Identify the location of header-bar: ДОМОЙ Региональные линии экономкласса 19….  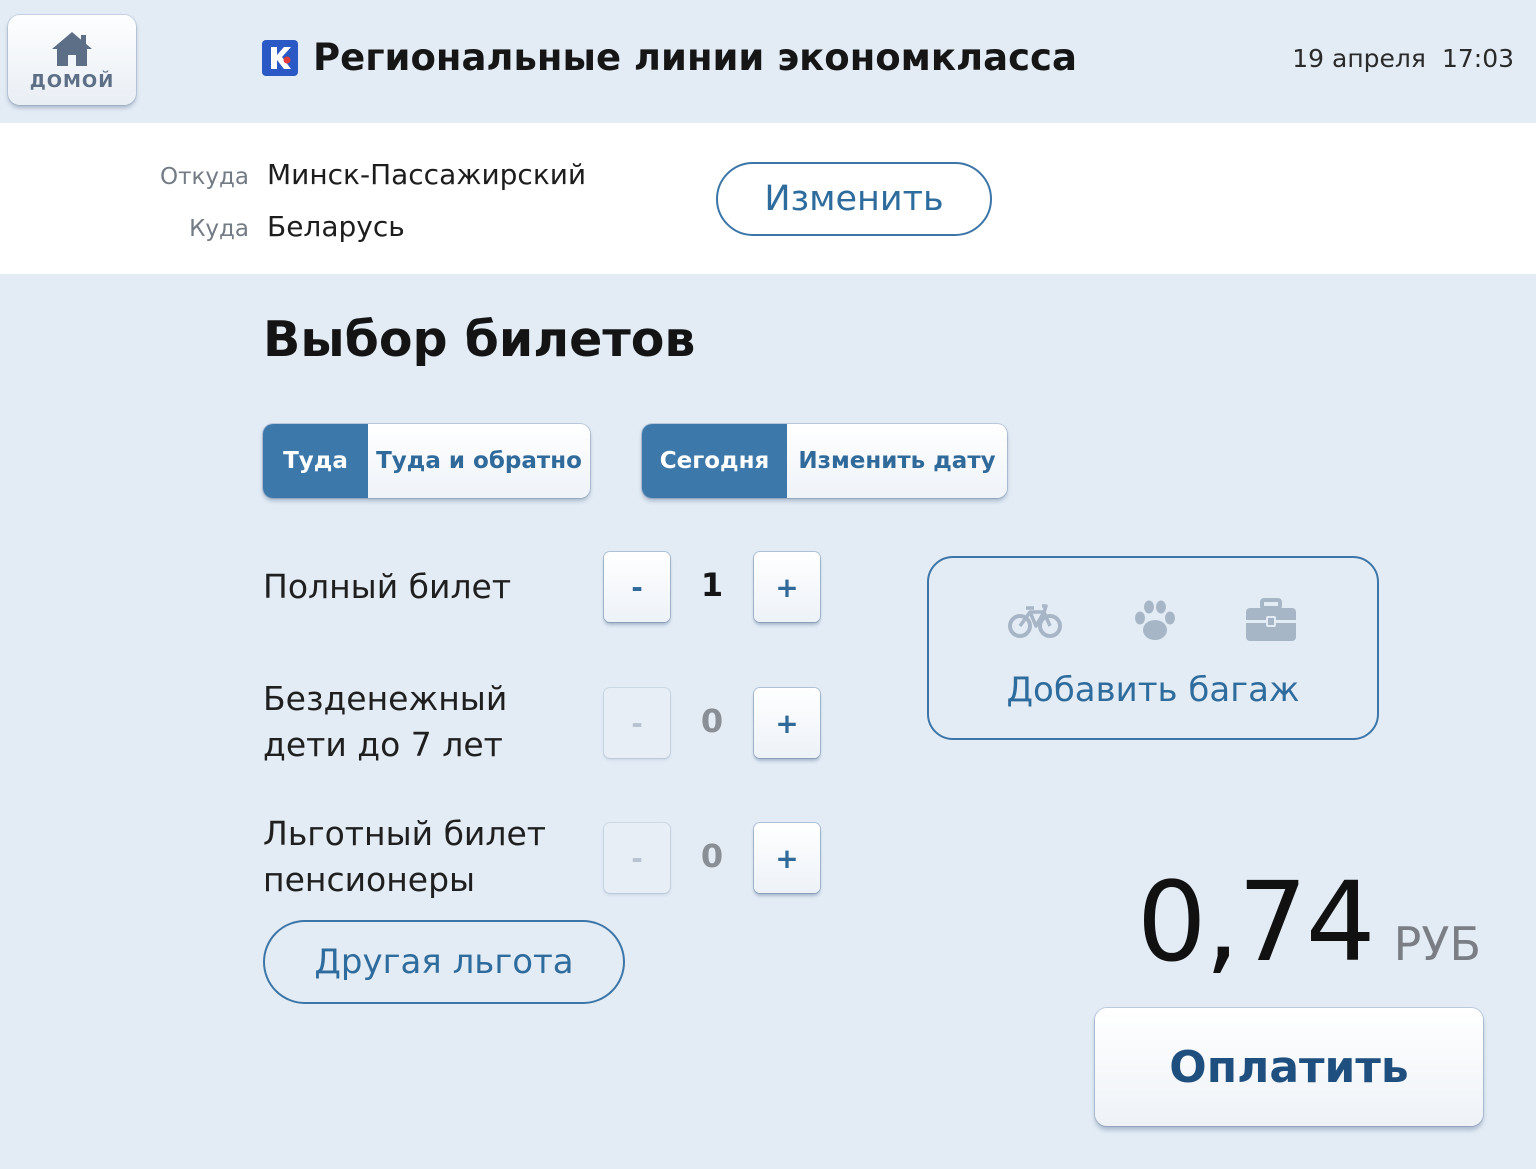
(768, 61).